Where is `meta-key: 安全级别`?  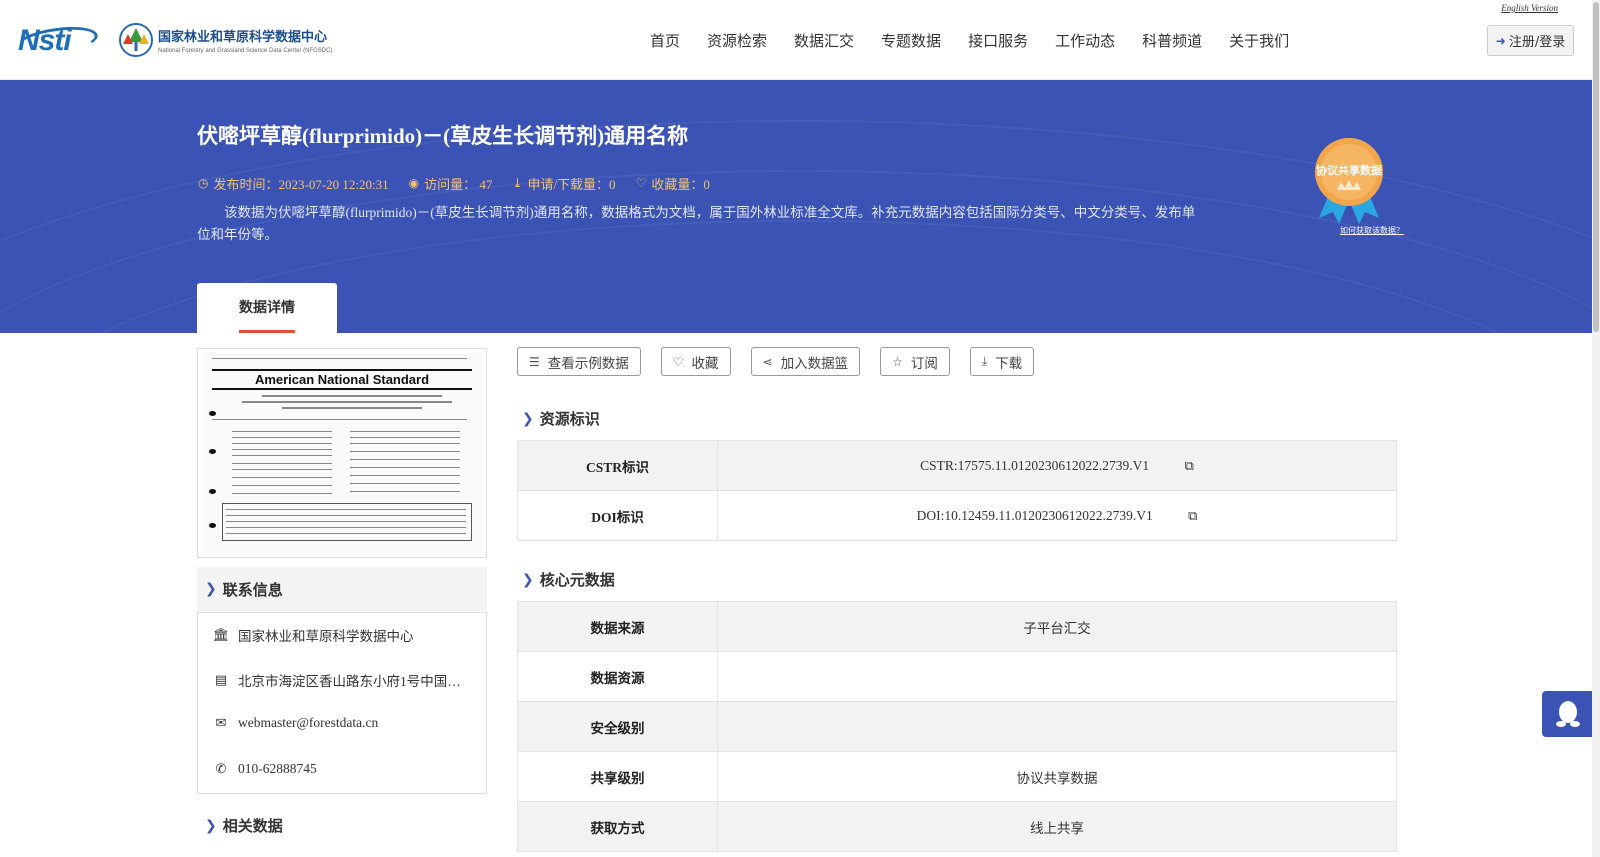
meta-key: 安全级别 is located at coordinates (617, 726).